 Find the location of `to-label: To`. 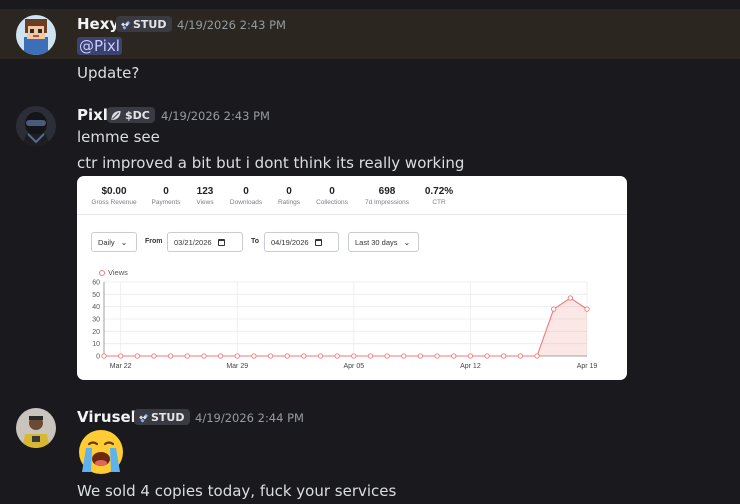

to-label: To is located at coordinates (255, 241).